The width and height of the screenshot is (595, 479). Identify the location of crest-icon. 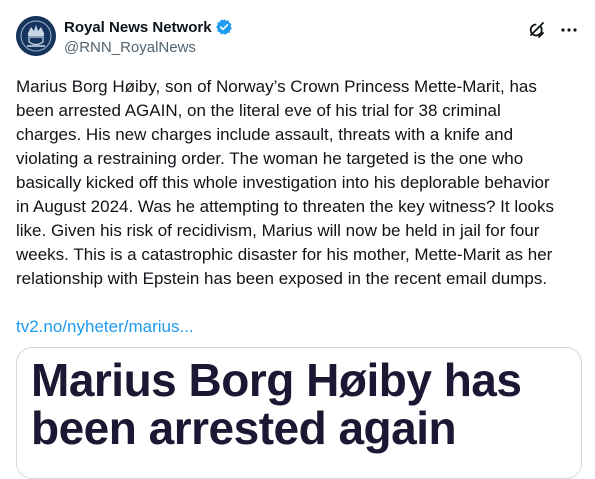
(36, 36).